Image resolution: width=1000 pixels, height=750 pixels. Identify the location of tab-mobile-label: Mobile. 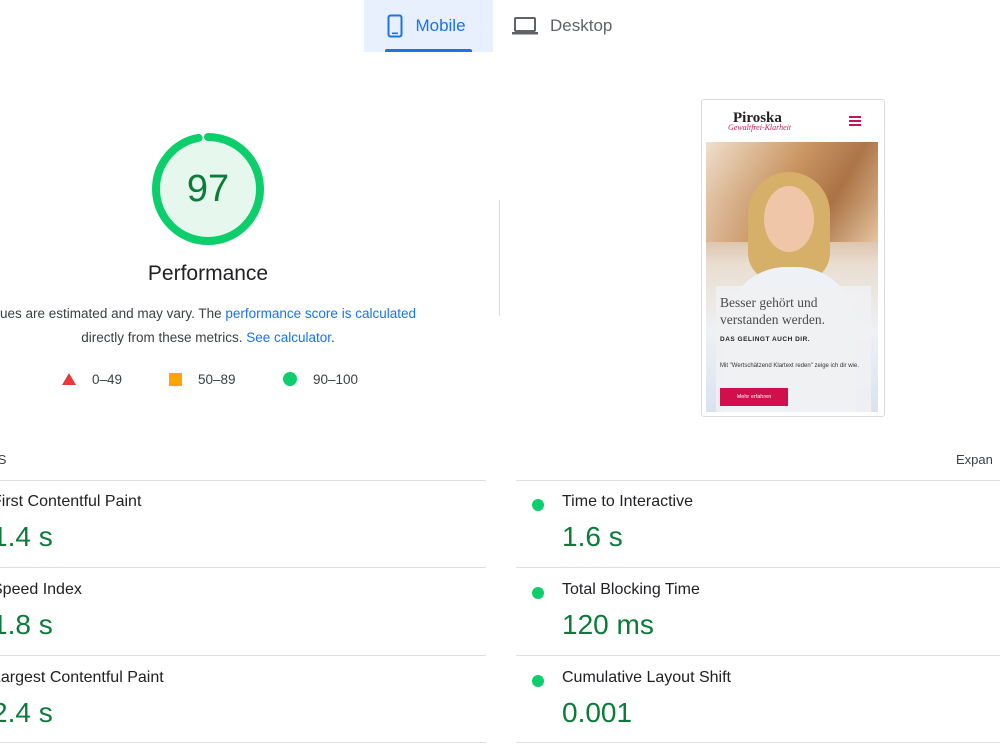
(440, 25).